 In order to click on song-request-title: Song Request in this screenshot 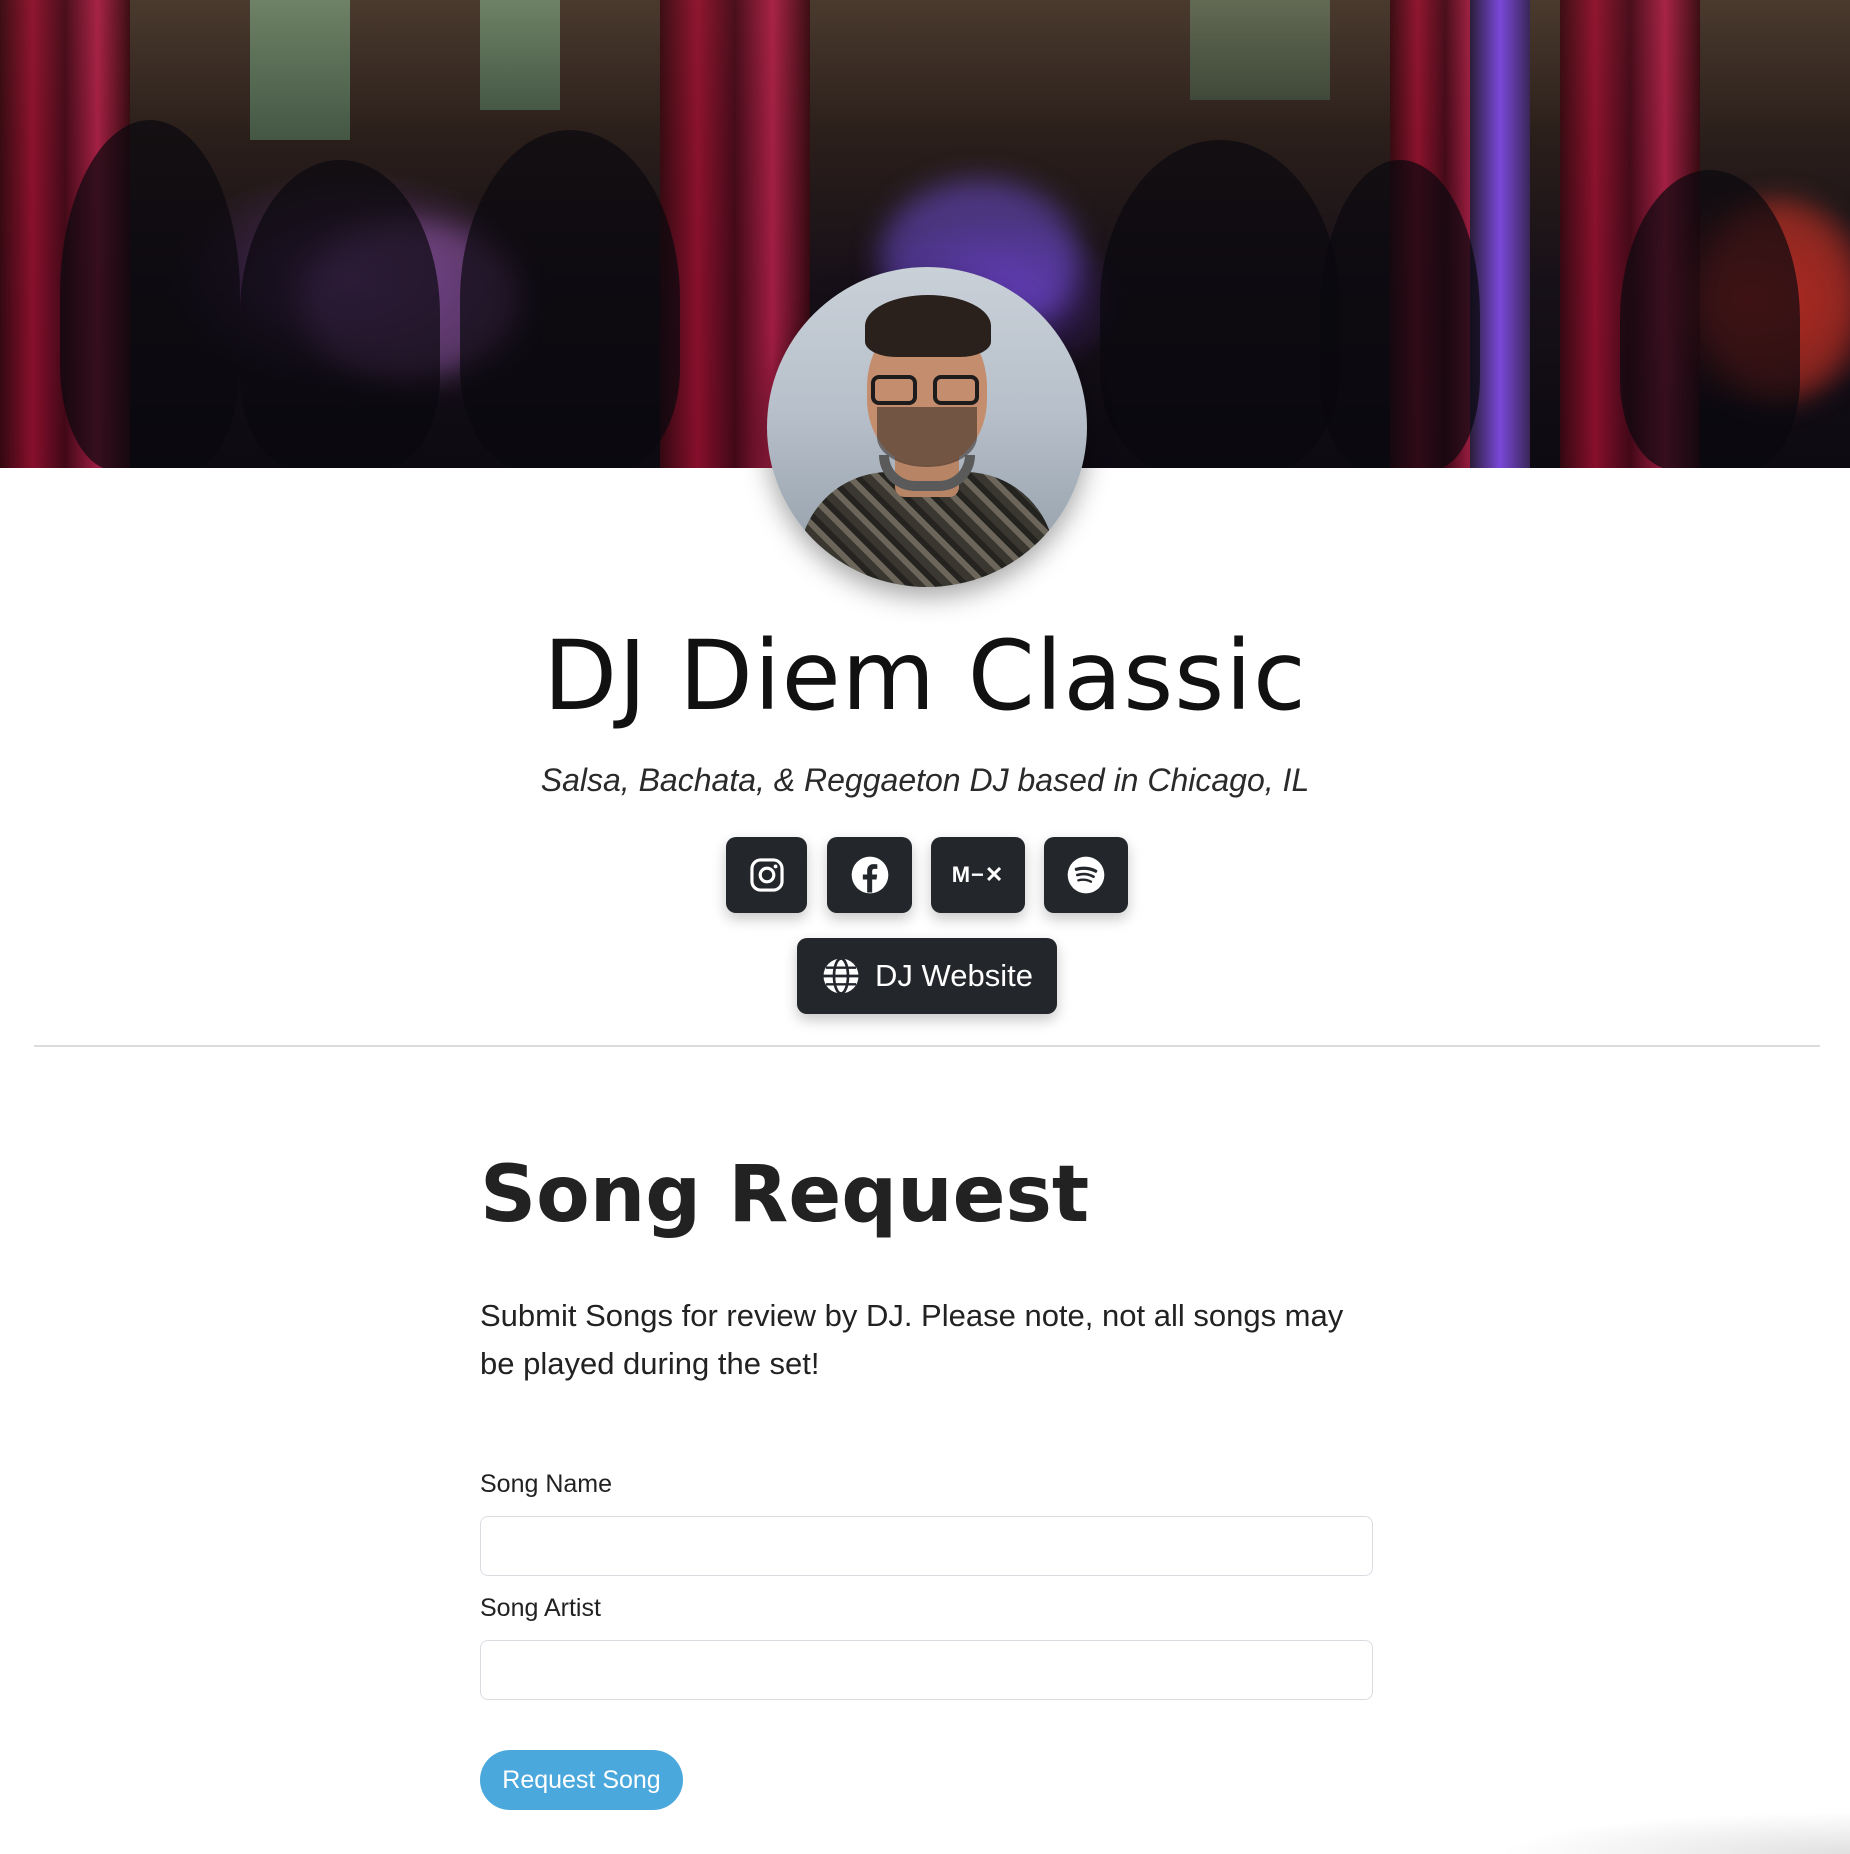, I will do `click(785, 1195)`.